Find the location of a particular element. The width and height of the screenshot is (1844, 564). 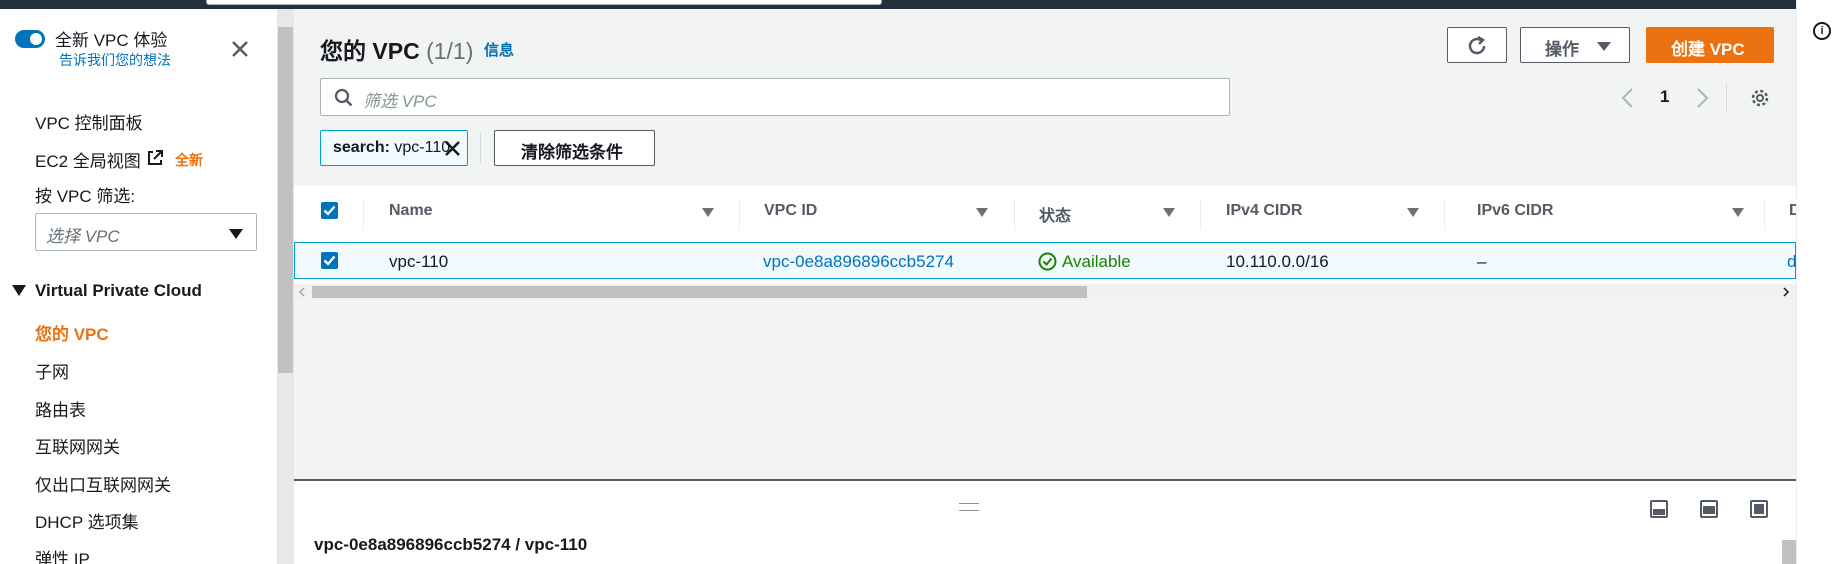

page-title: 您的 VPC (1/1) is located at coordinates (396, 49).